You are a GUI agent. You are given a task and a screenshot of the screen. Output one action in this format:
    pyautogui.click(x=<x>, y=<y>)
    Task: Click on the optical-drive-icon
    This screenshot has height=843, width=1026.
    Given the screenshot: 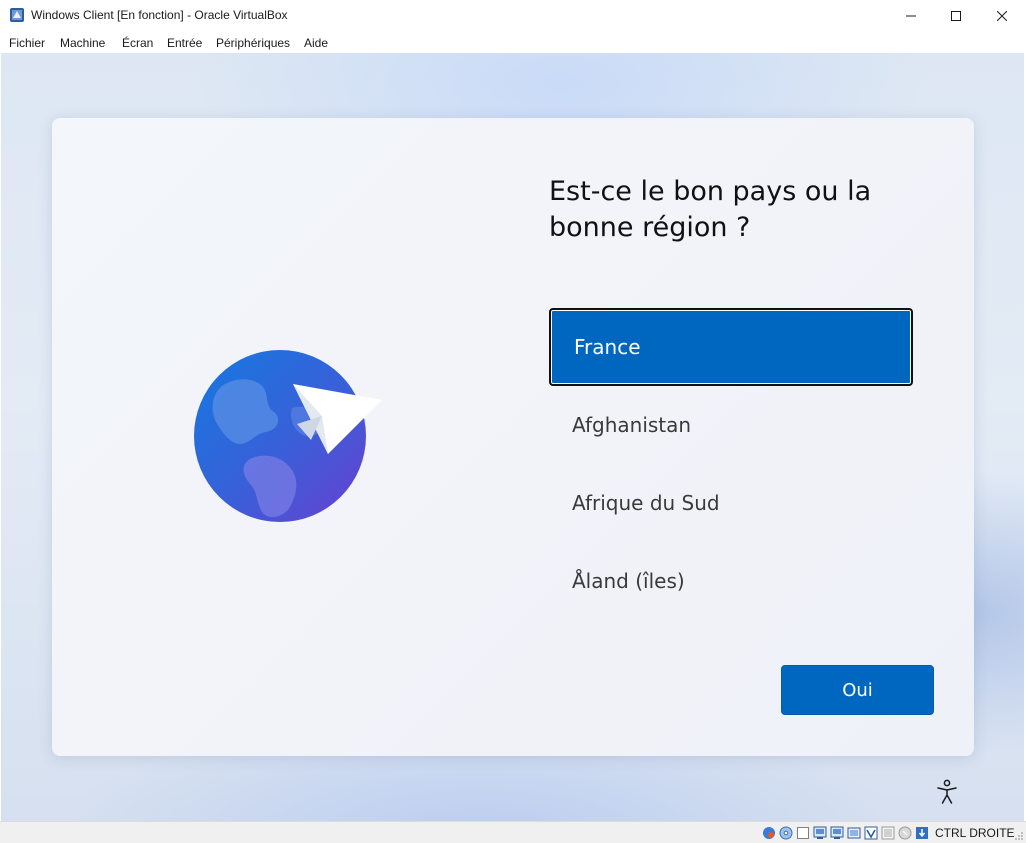 What is the action you would take?
    pyautogui.click(x=786, y=833)
    